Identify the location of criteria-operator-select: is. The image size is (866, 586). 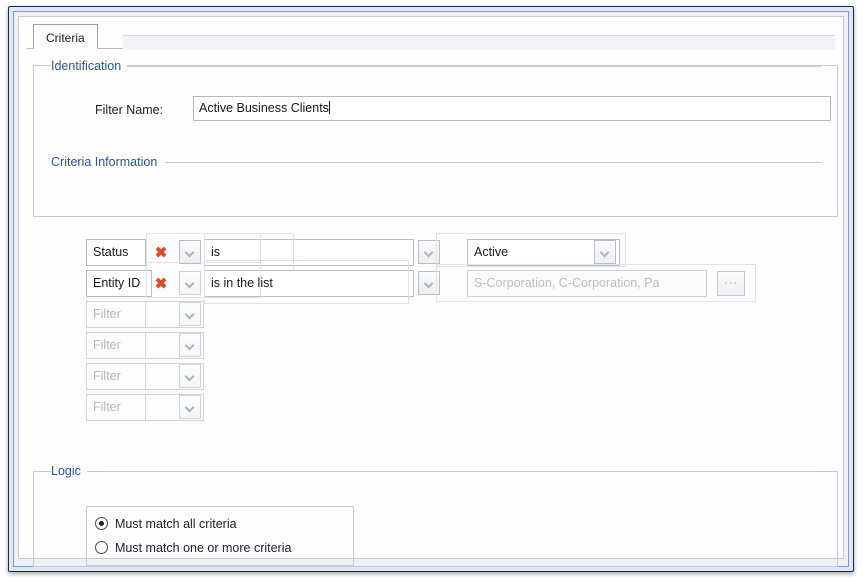
(309, 252).